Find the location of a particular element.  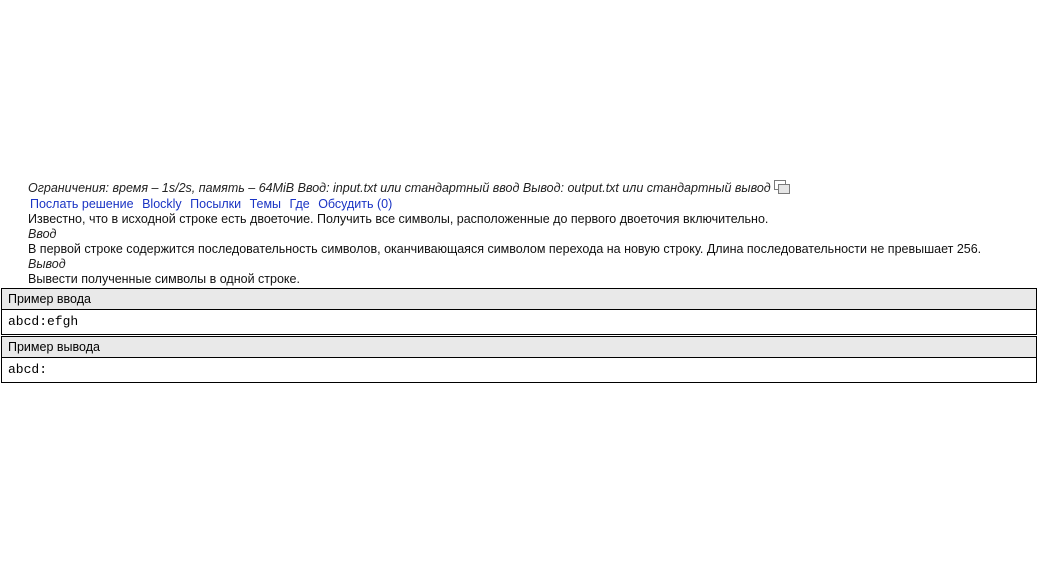

blockly-link: Blockly is located at coordinates (162, 204).